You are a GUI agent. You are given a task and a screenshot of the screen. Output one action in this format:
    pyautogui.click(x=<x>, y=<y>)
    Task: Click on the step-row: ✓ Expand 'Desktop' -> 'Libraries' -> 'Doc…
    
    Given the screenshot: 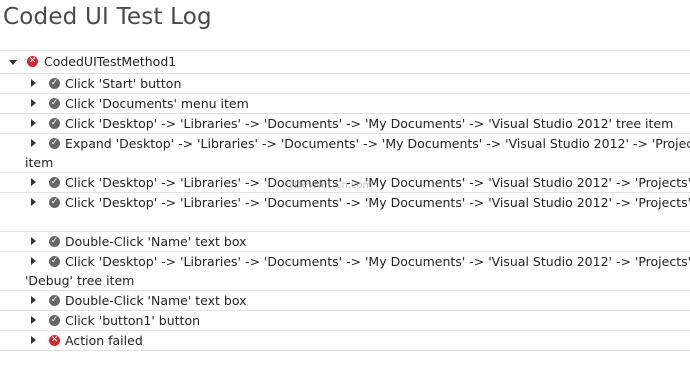 What is the action you would take?
    pyautogui.click(x=345, y=152)
    